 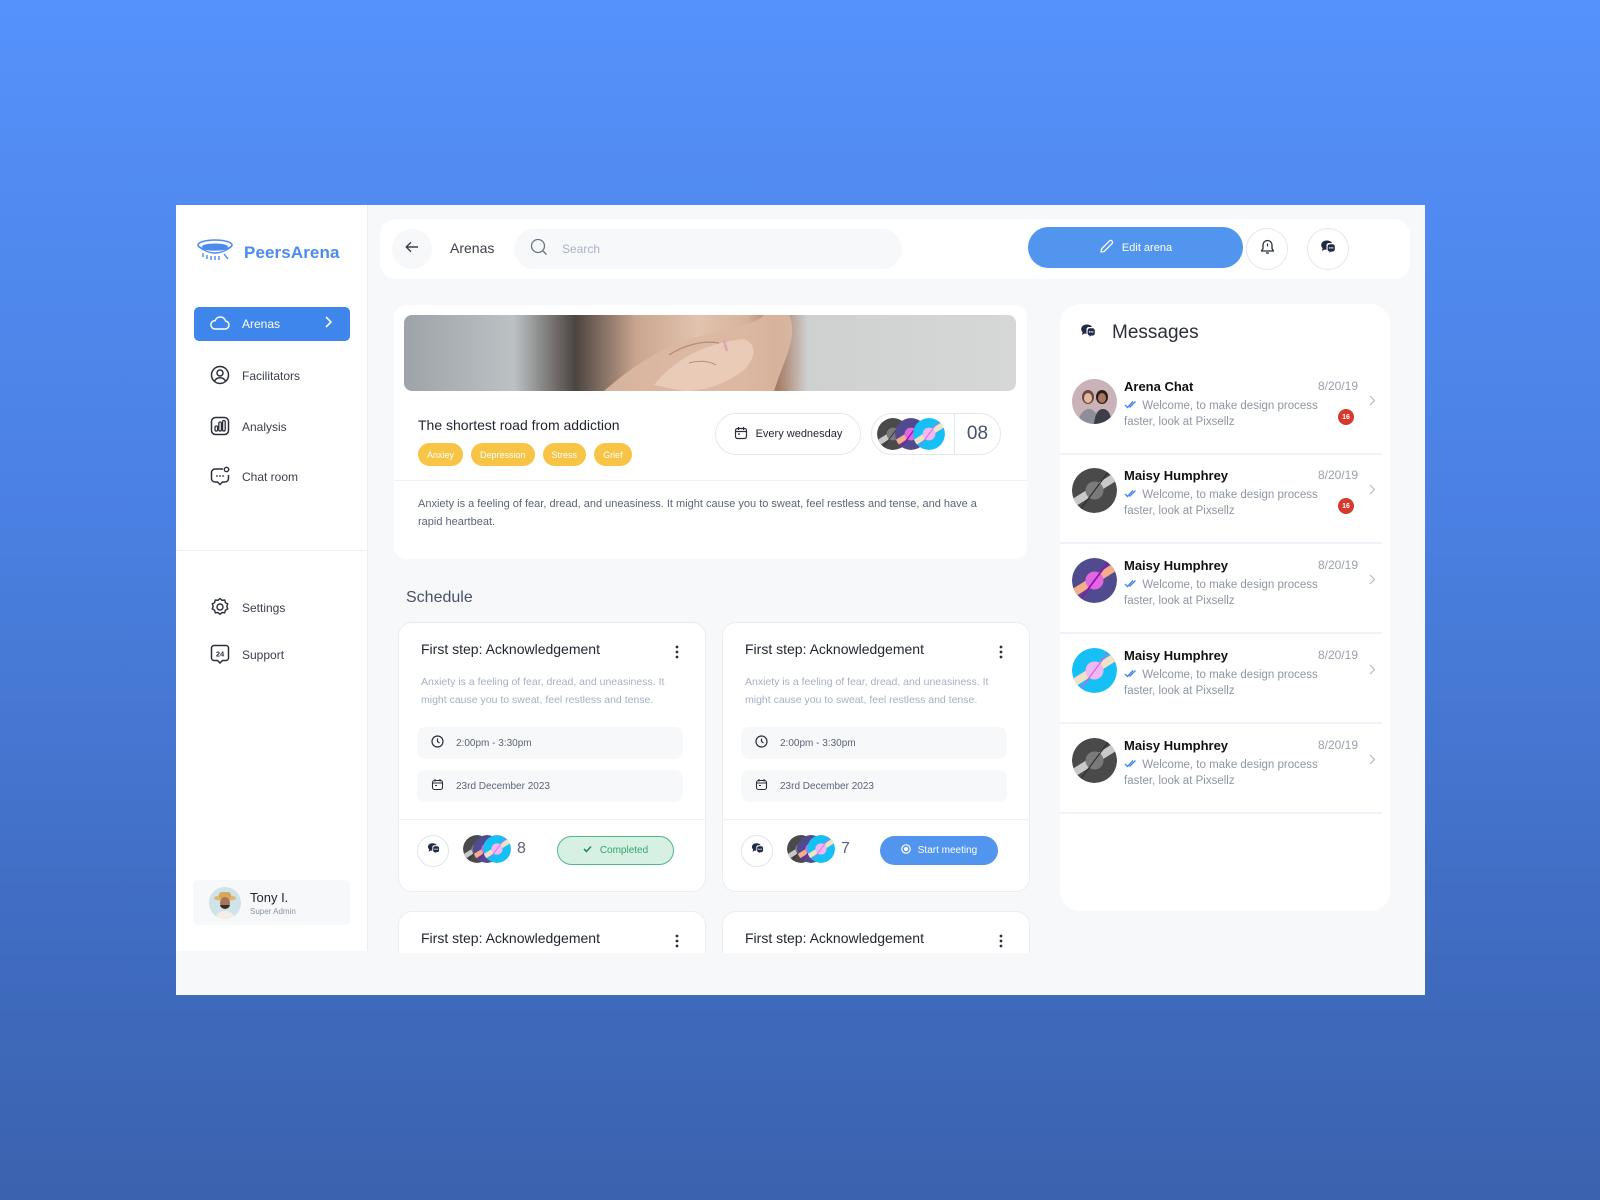 I want to click on participants: 8, so click(x=494, y=849).